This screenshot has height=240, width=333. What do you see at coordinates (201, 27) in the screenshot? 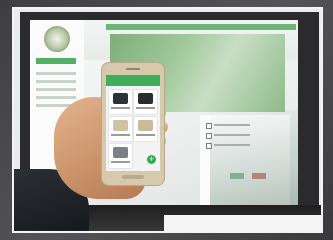
I see `web-page-nav-bar` at bounding box center [201, 27].